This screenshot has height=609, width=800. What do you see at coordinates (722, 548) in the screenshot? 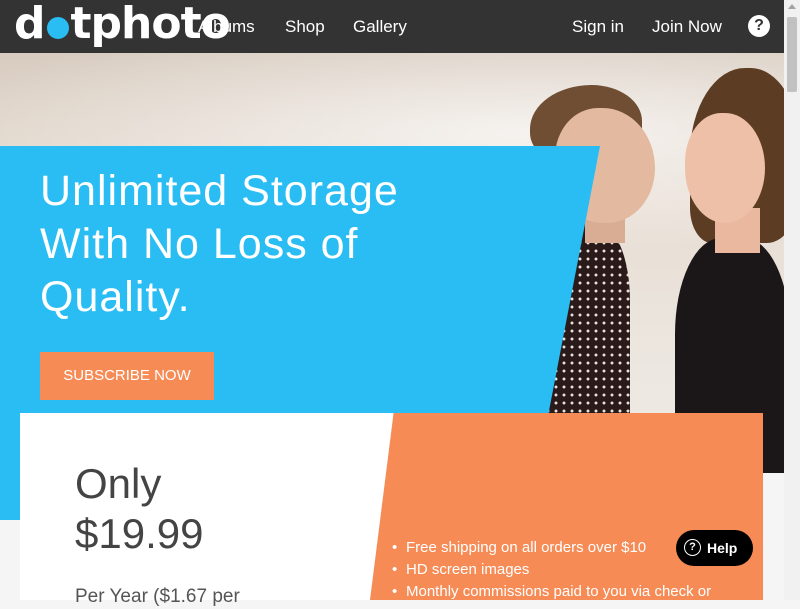
I see `help-label: Help` at bounding box center [722, 548].